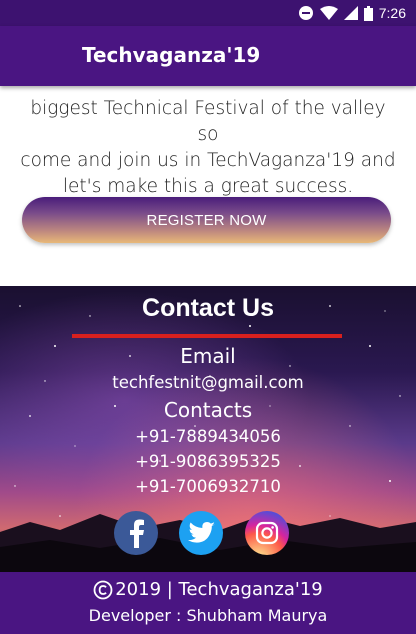 The height and width of the screenshot is (634, 416). I want to click on contacts-heading: Contacts, so click(208, 410).